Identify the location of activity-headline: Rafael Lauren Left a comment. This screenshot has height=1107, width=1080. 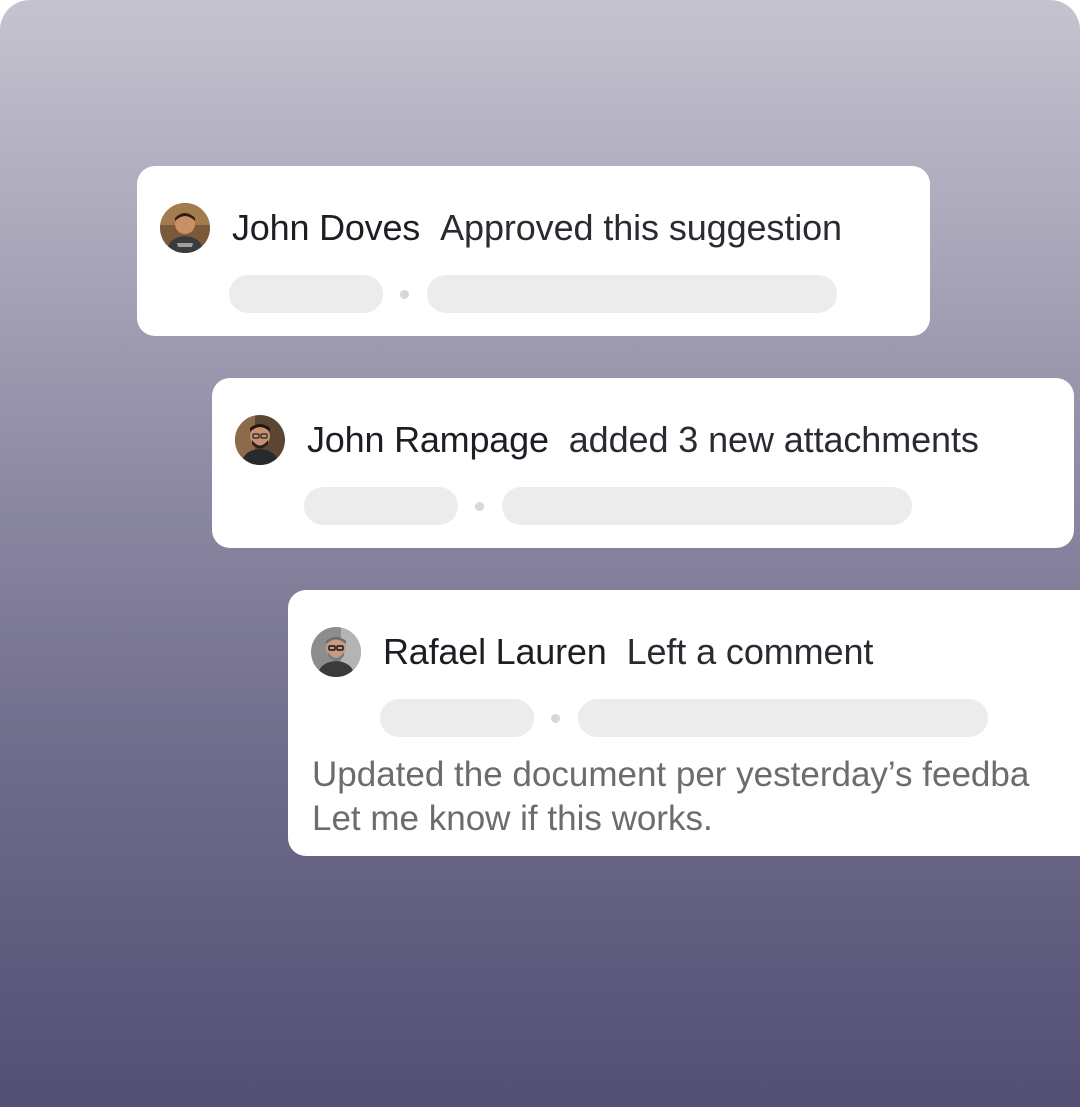
(628, 652).